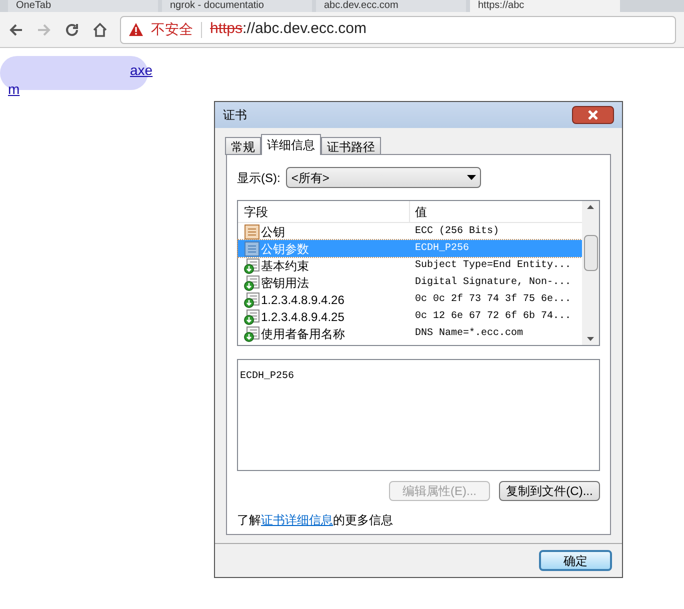 The image size is (684, 609). Describe the element at coordinates (302, 317) in the screenshot. I see `field-name: 1.2.3.4.8.9.4.25` at that location.